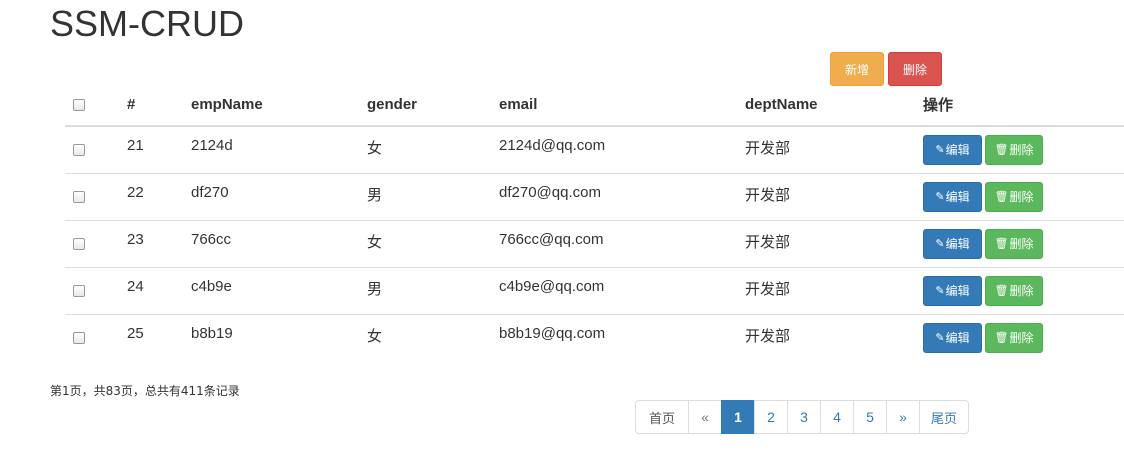 The width and height of the screenshot is (1124, 458). I want to click on column-header-email: email, so click(622, 105).